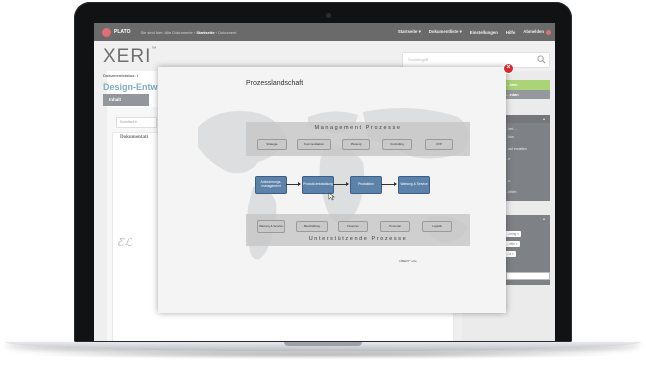 The width and height of the screenshot is (646, 367). Describe the element at coordinates (314, 144) in the screenshot. I see `process-kommunikation: Kommunikation` at that location.